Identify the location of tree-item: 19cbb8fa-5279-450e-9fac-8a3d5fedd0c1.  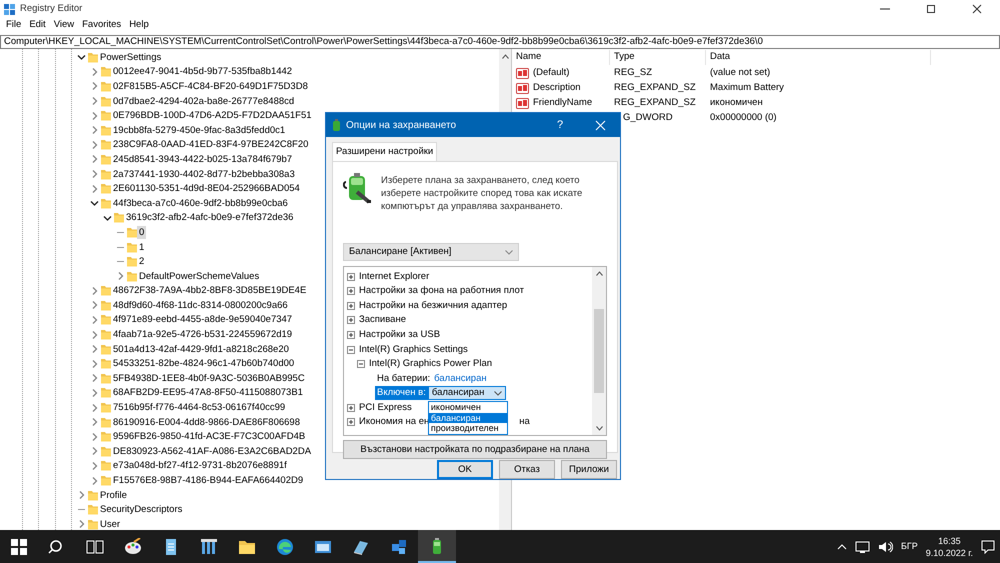
(199, 130).